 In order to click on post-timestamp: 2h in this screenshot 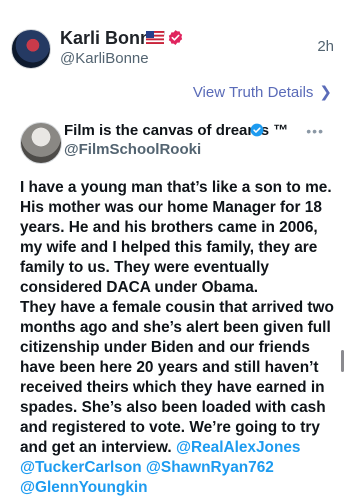, I will do `click(325, 46)`.